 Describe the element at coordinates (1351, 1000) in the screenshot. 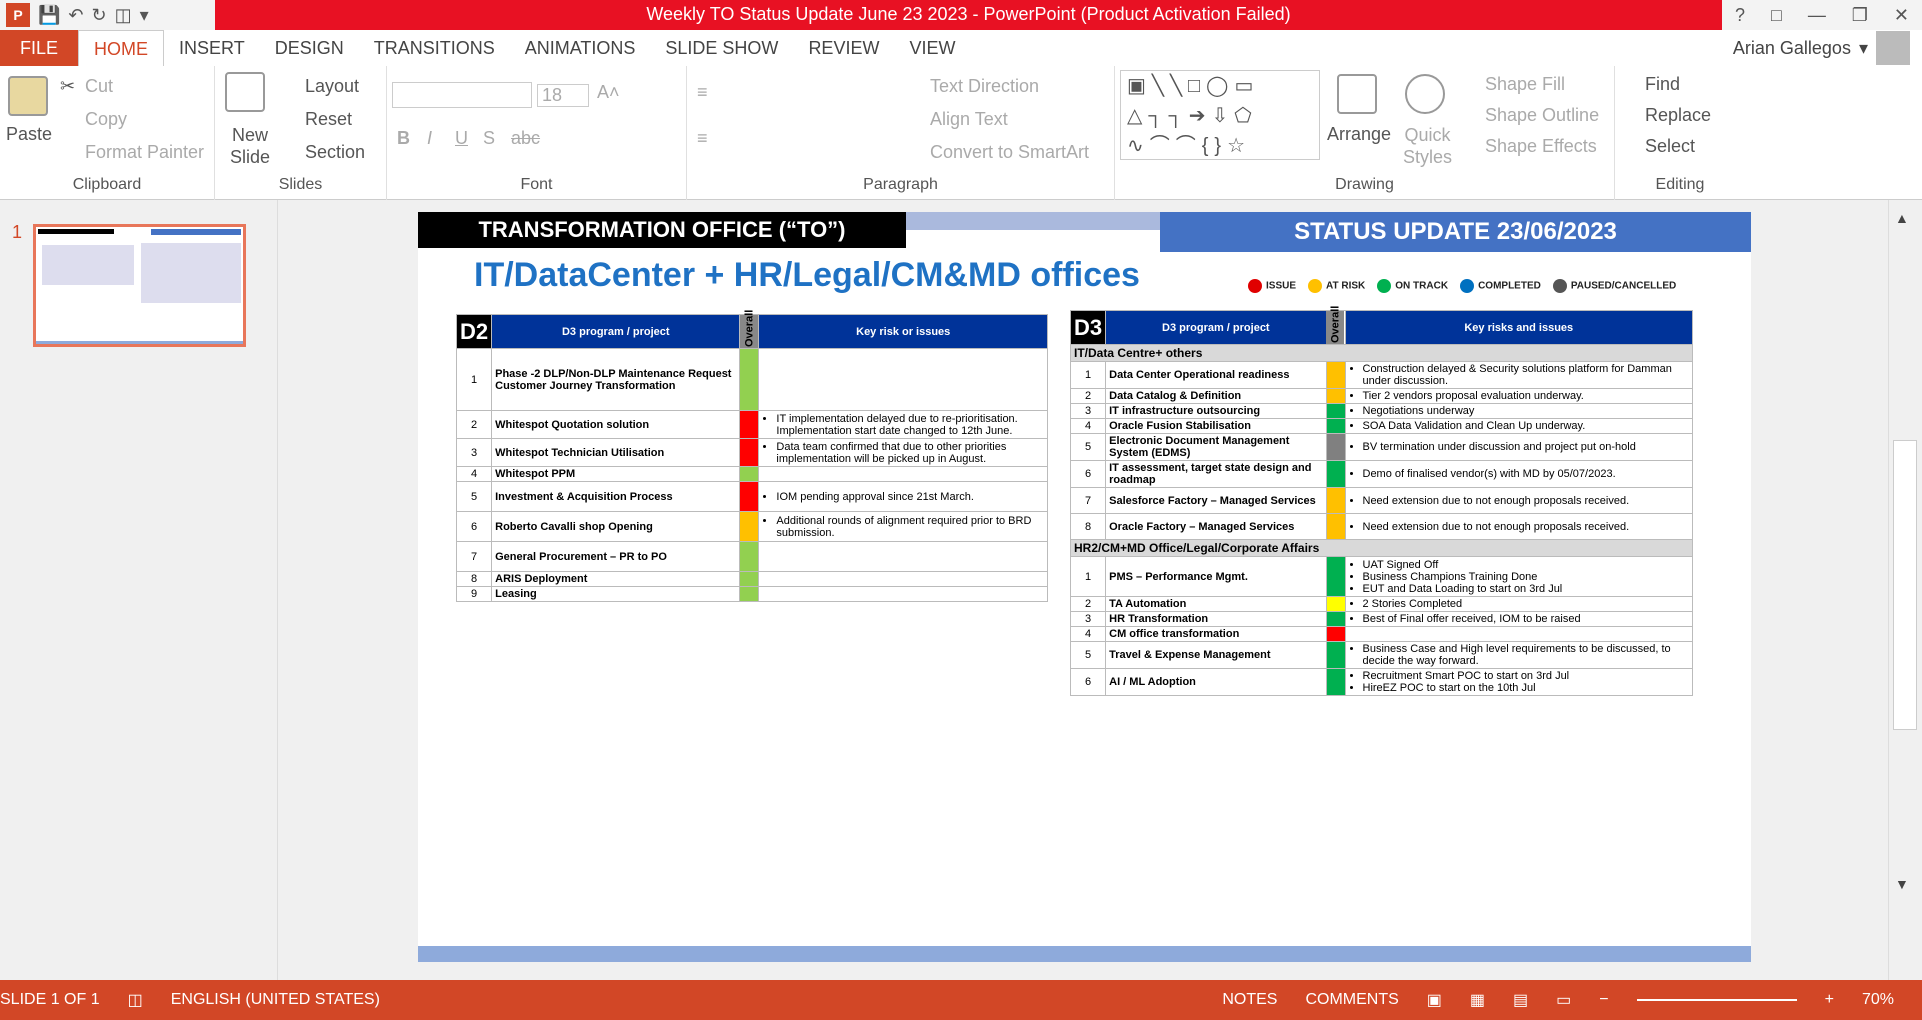

I see `comments-button: COMMENTS` at that location.